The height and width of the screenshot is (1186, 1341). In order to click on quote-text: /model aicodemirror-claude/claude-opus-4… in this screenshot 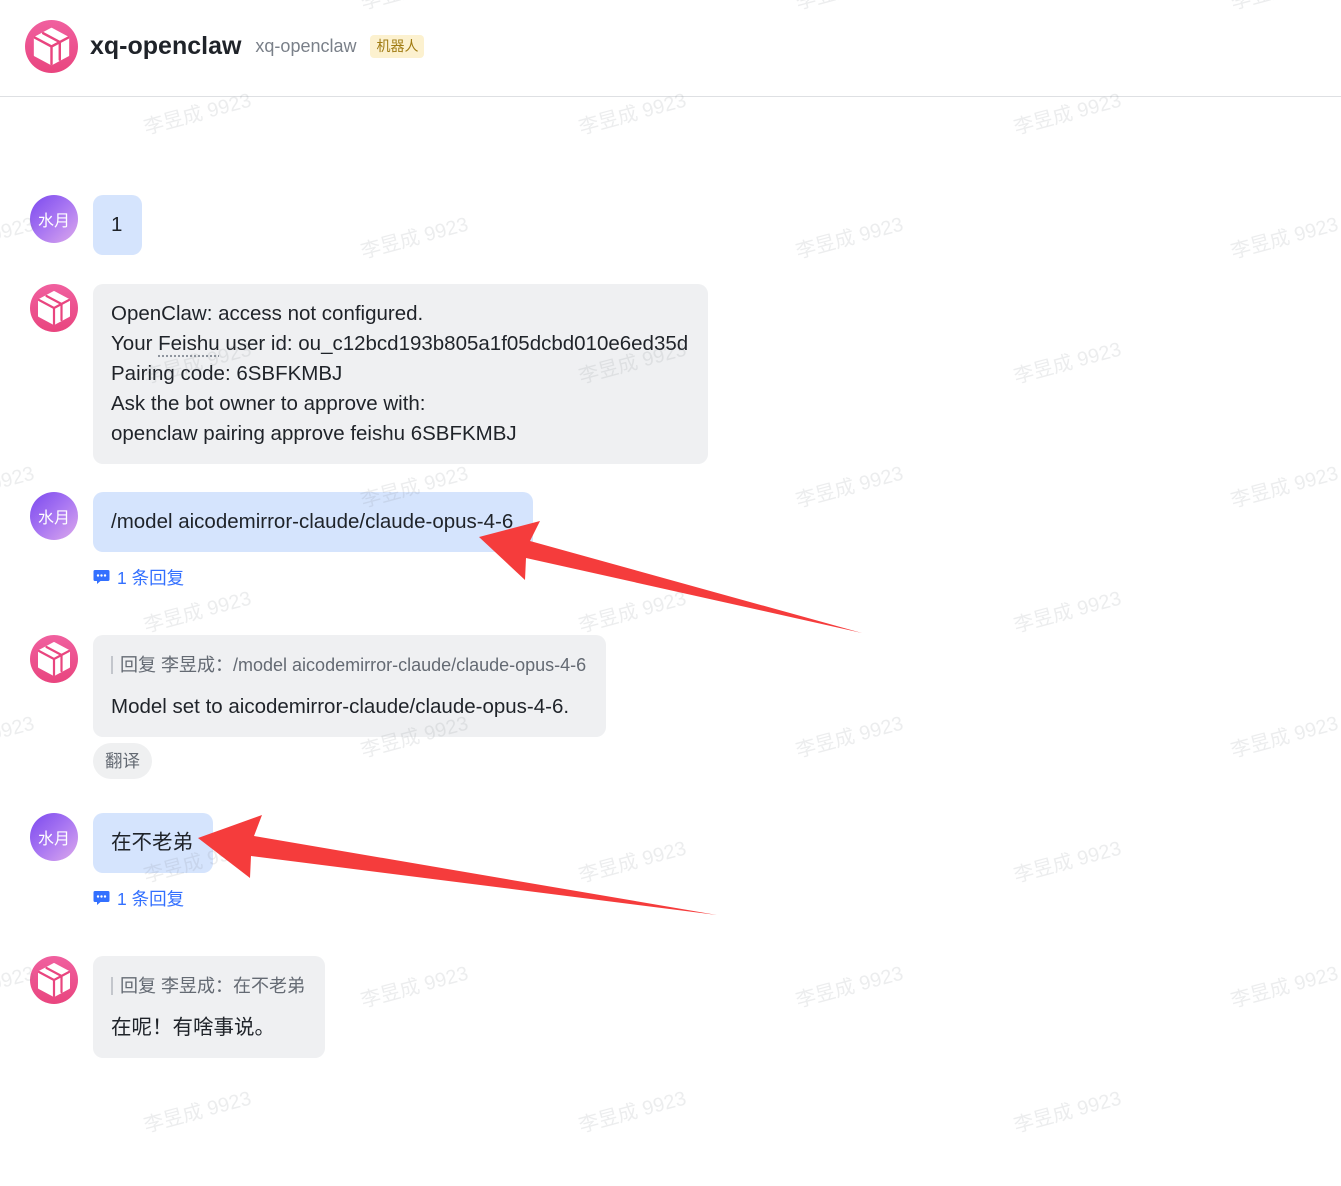, I will do `click(410, 665)`.